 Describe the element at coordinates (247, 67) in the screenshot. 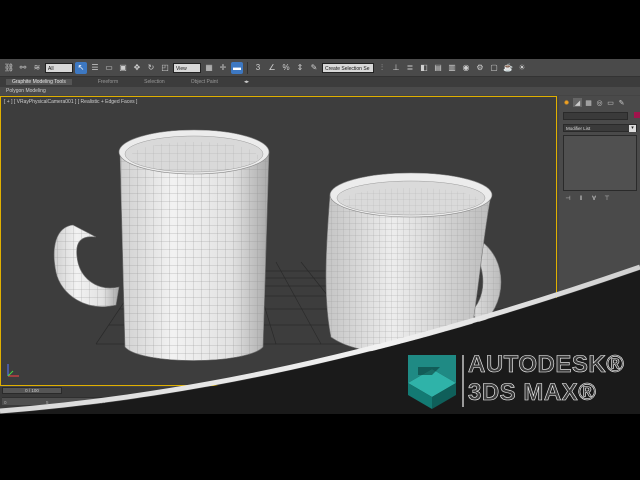

I see `toolbar-divider` at that location.